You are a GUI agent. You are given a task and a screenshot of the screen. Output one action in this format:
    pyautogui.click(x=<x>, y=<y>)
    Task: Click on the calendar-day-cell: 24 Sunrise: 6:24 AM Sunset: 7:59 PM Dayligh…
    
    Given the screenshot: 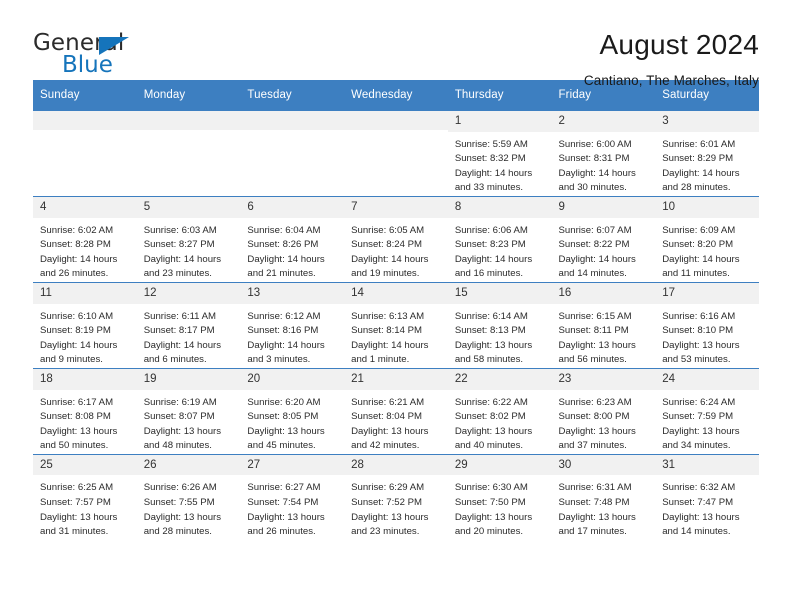 What is the action you would take?
    pyautogui.click(x=707, y=411)
    